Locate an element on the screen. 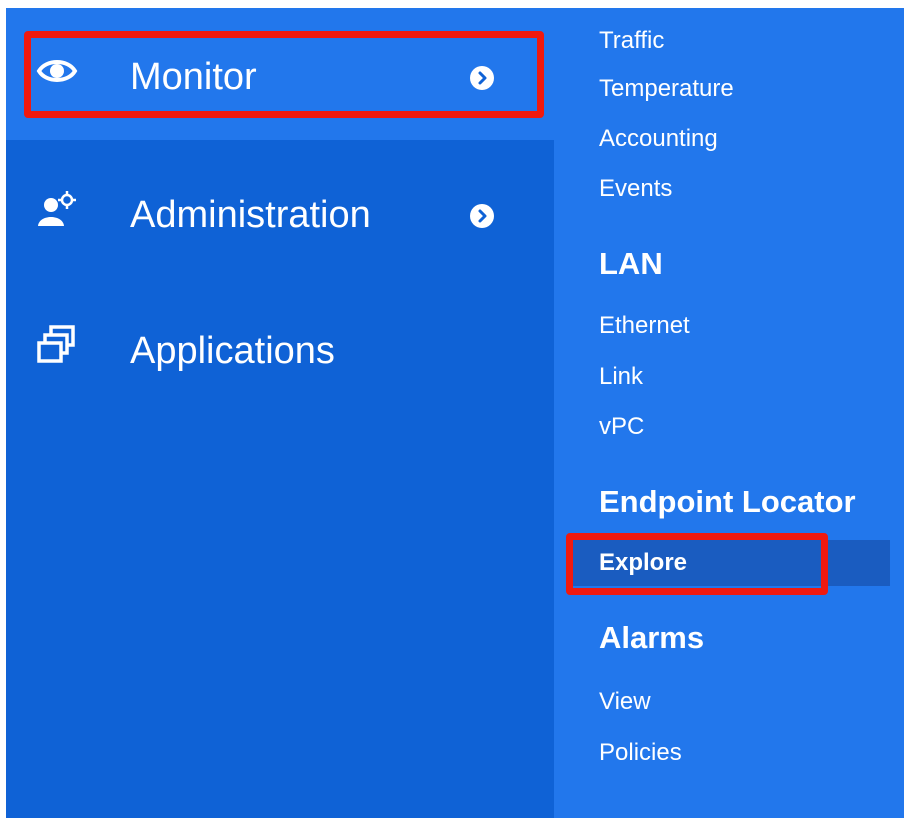 This screenshot has width=904, height=818. submenu-link-traffic: Traffic is located at coordinates (631, 41).